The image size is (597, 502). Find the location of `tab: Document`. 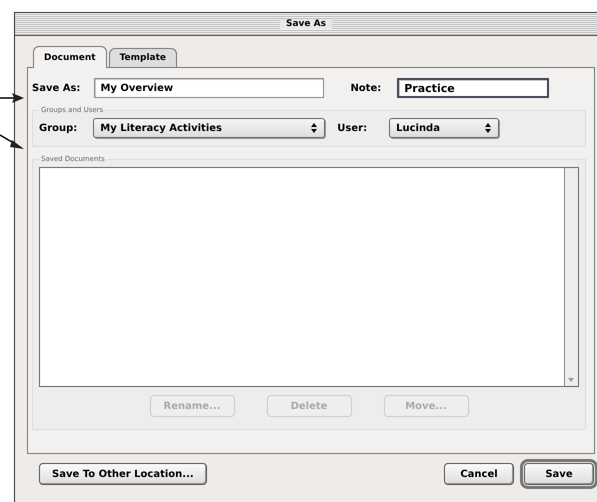

tab: Document is located at coordinates (70, 57).